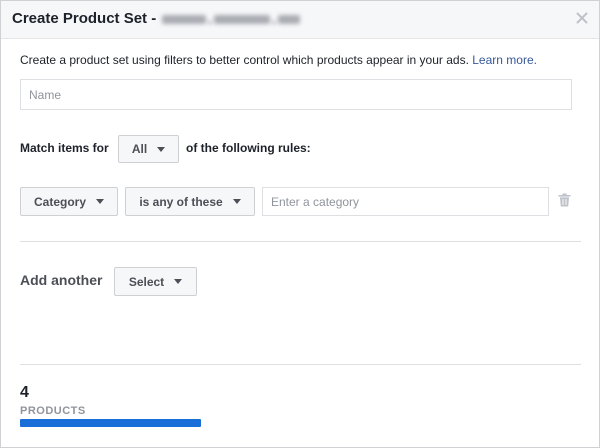 This screenshot has height=448, width=600. I want to click on add-another-label: Add another, so click(61, 280).